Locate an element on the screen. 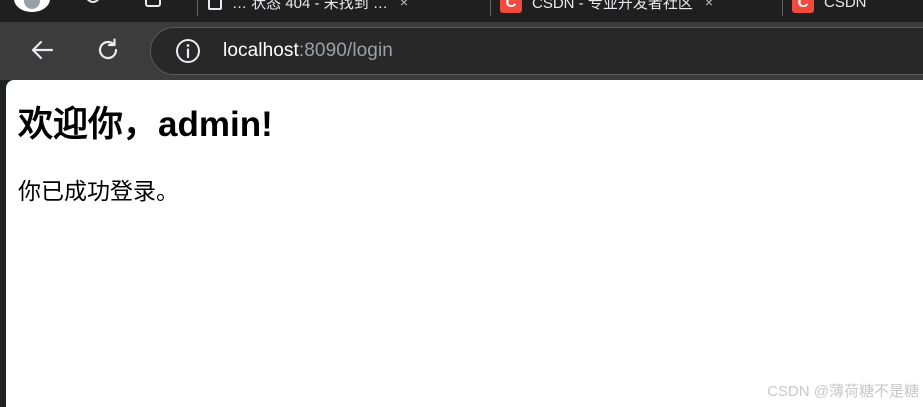  url-host: localhost is located at coordinates (261, 50).